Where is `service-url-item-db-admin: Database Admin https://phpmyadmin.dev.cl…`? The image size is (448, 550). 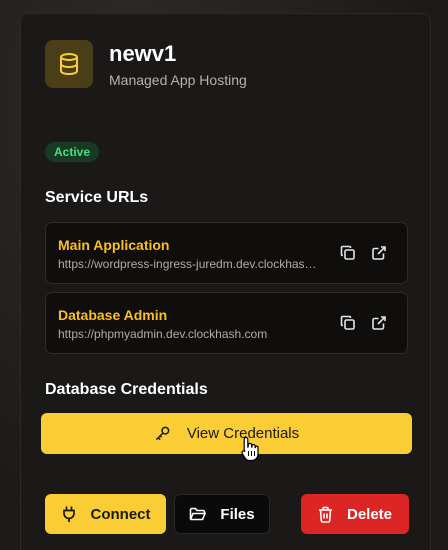
service-url-item-db-admin: Database Admin https://phpmyadmin.dev.cl… is located at coordinates (226, 323).